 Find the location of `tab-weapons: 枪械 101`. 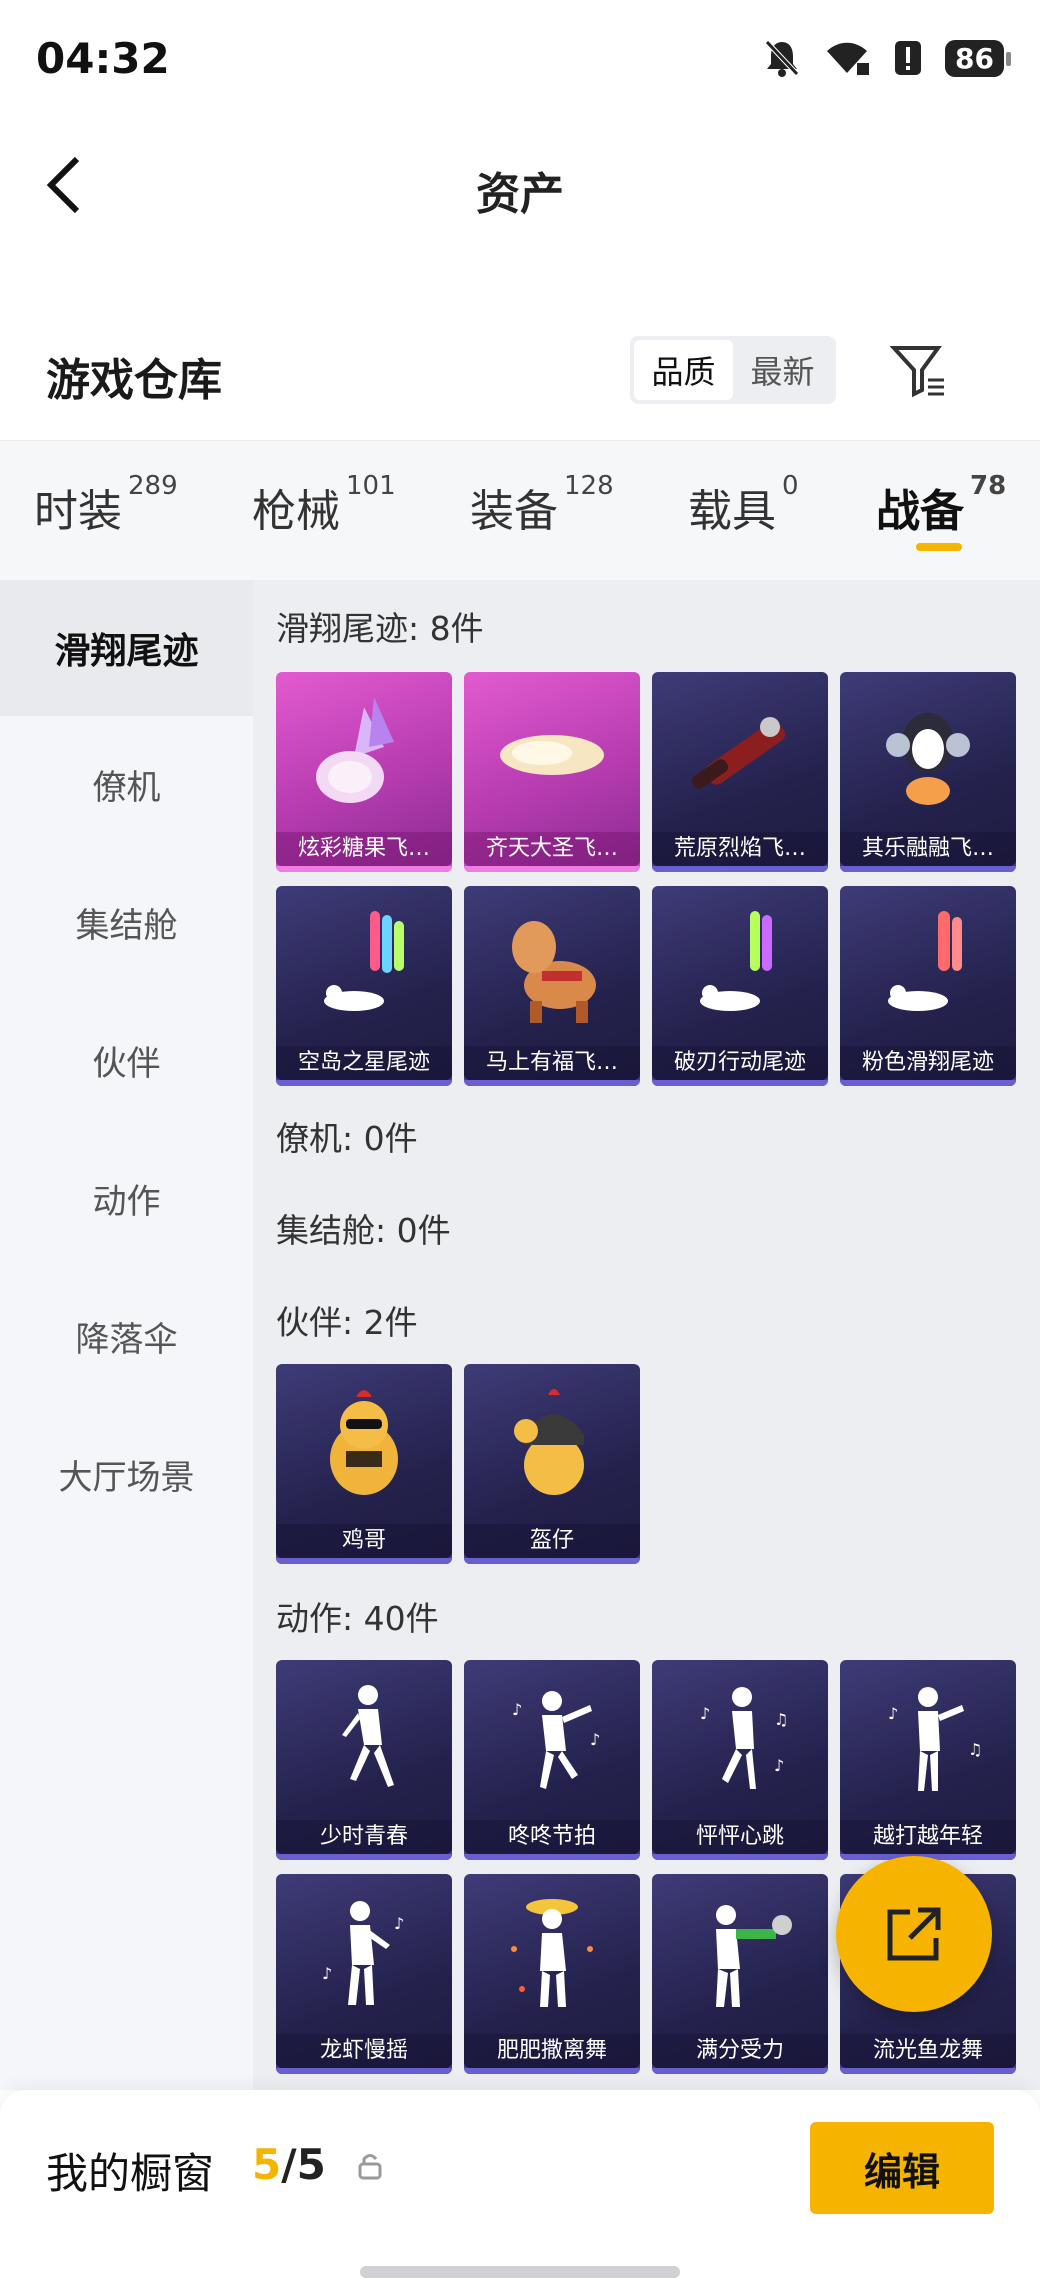

tab-weapons: 枪械 101 is located at coordinates (324, 505).